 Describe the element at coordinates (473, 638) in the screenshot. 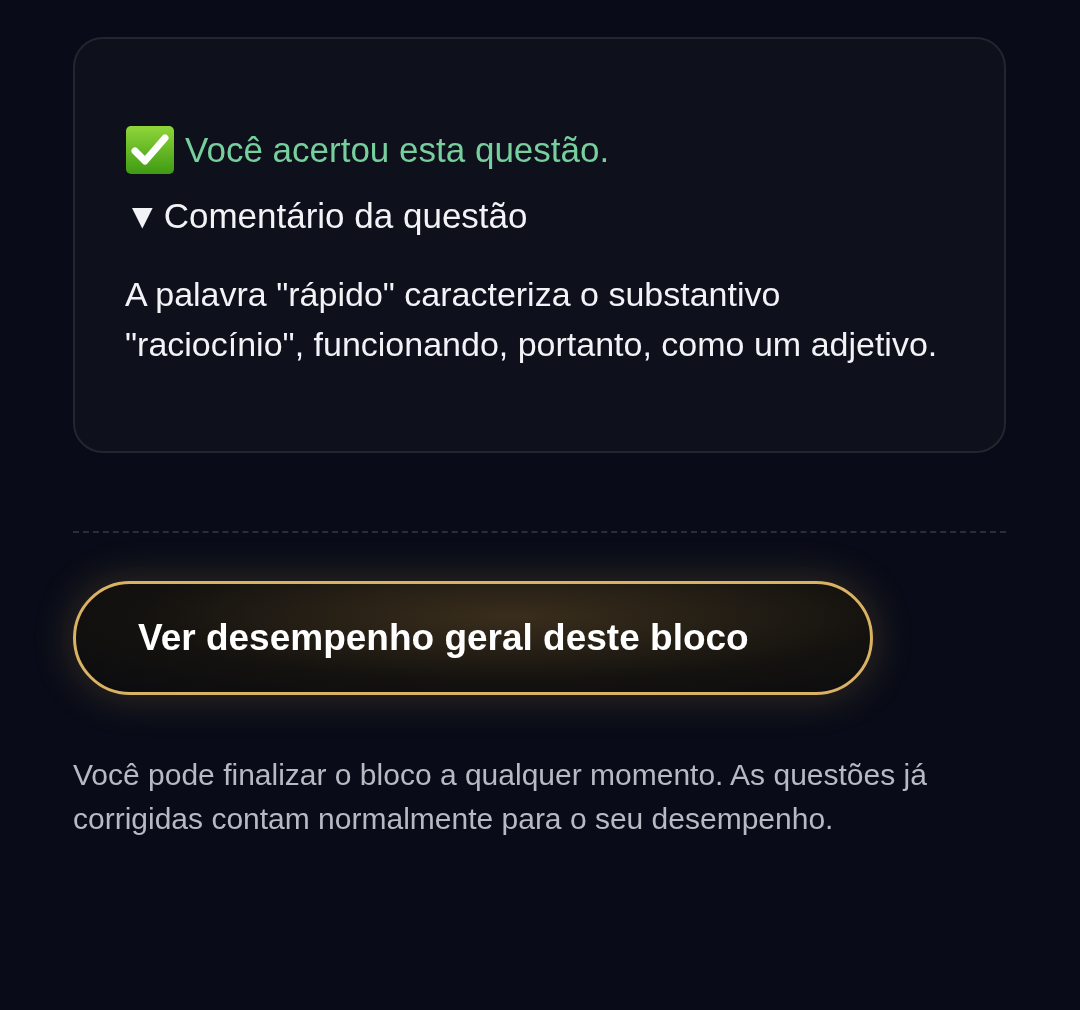

I see `performance-button: Ver desempenho geral deste bloco` at that location.